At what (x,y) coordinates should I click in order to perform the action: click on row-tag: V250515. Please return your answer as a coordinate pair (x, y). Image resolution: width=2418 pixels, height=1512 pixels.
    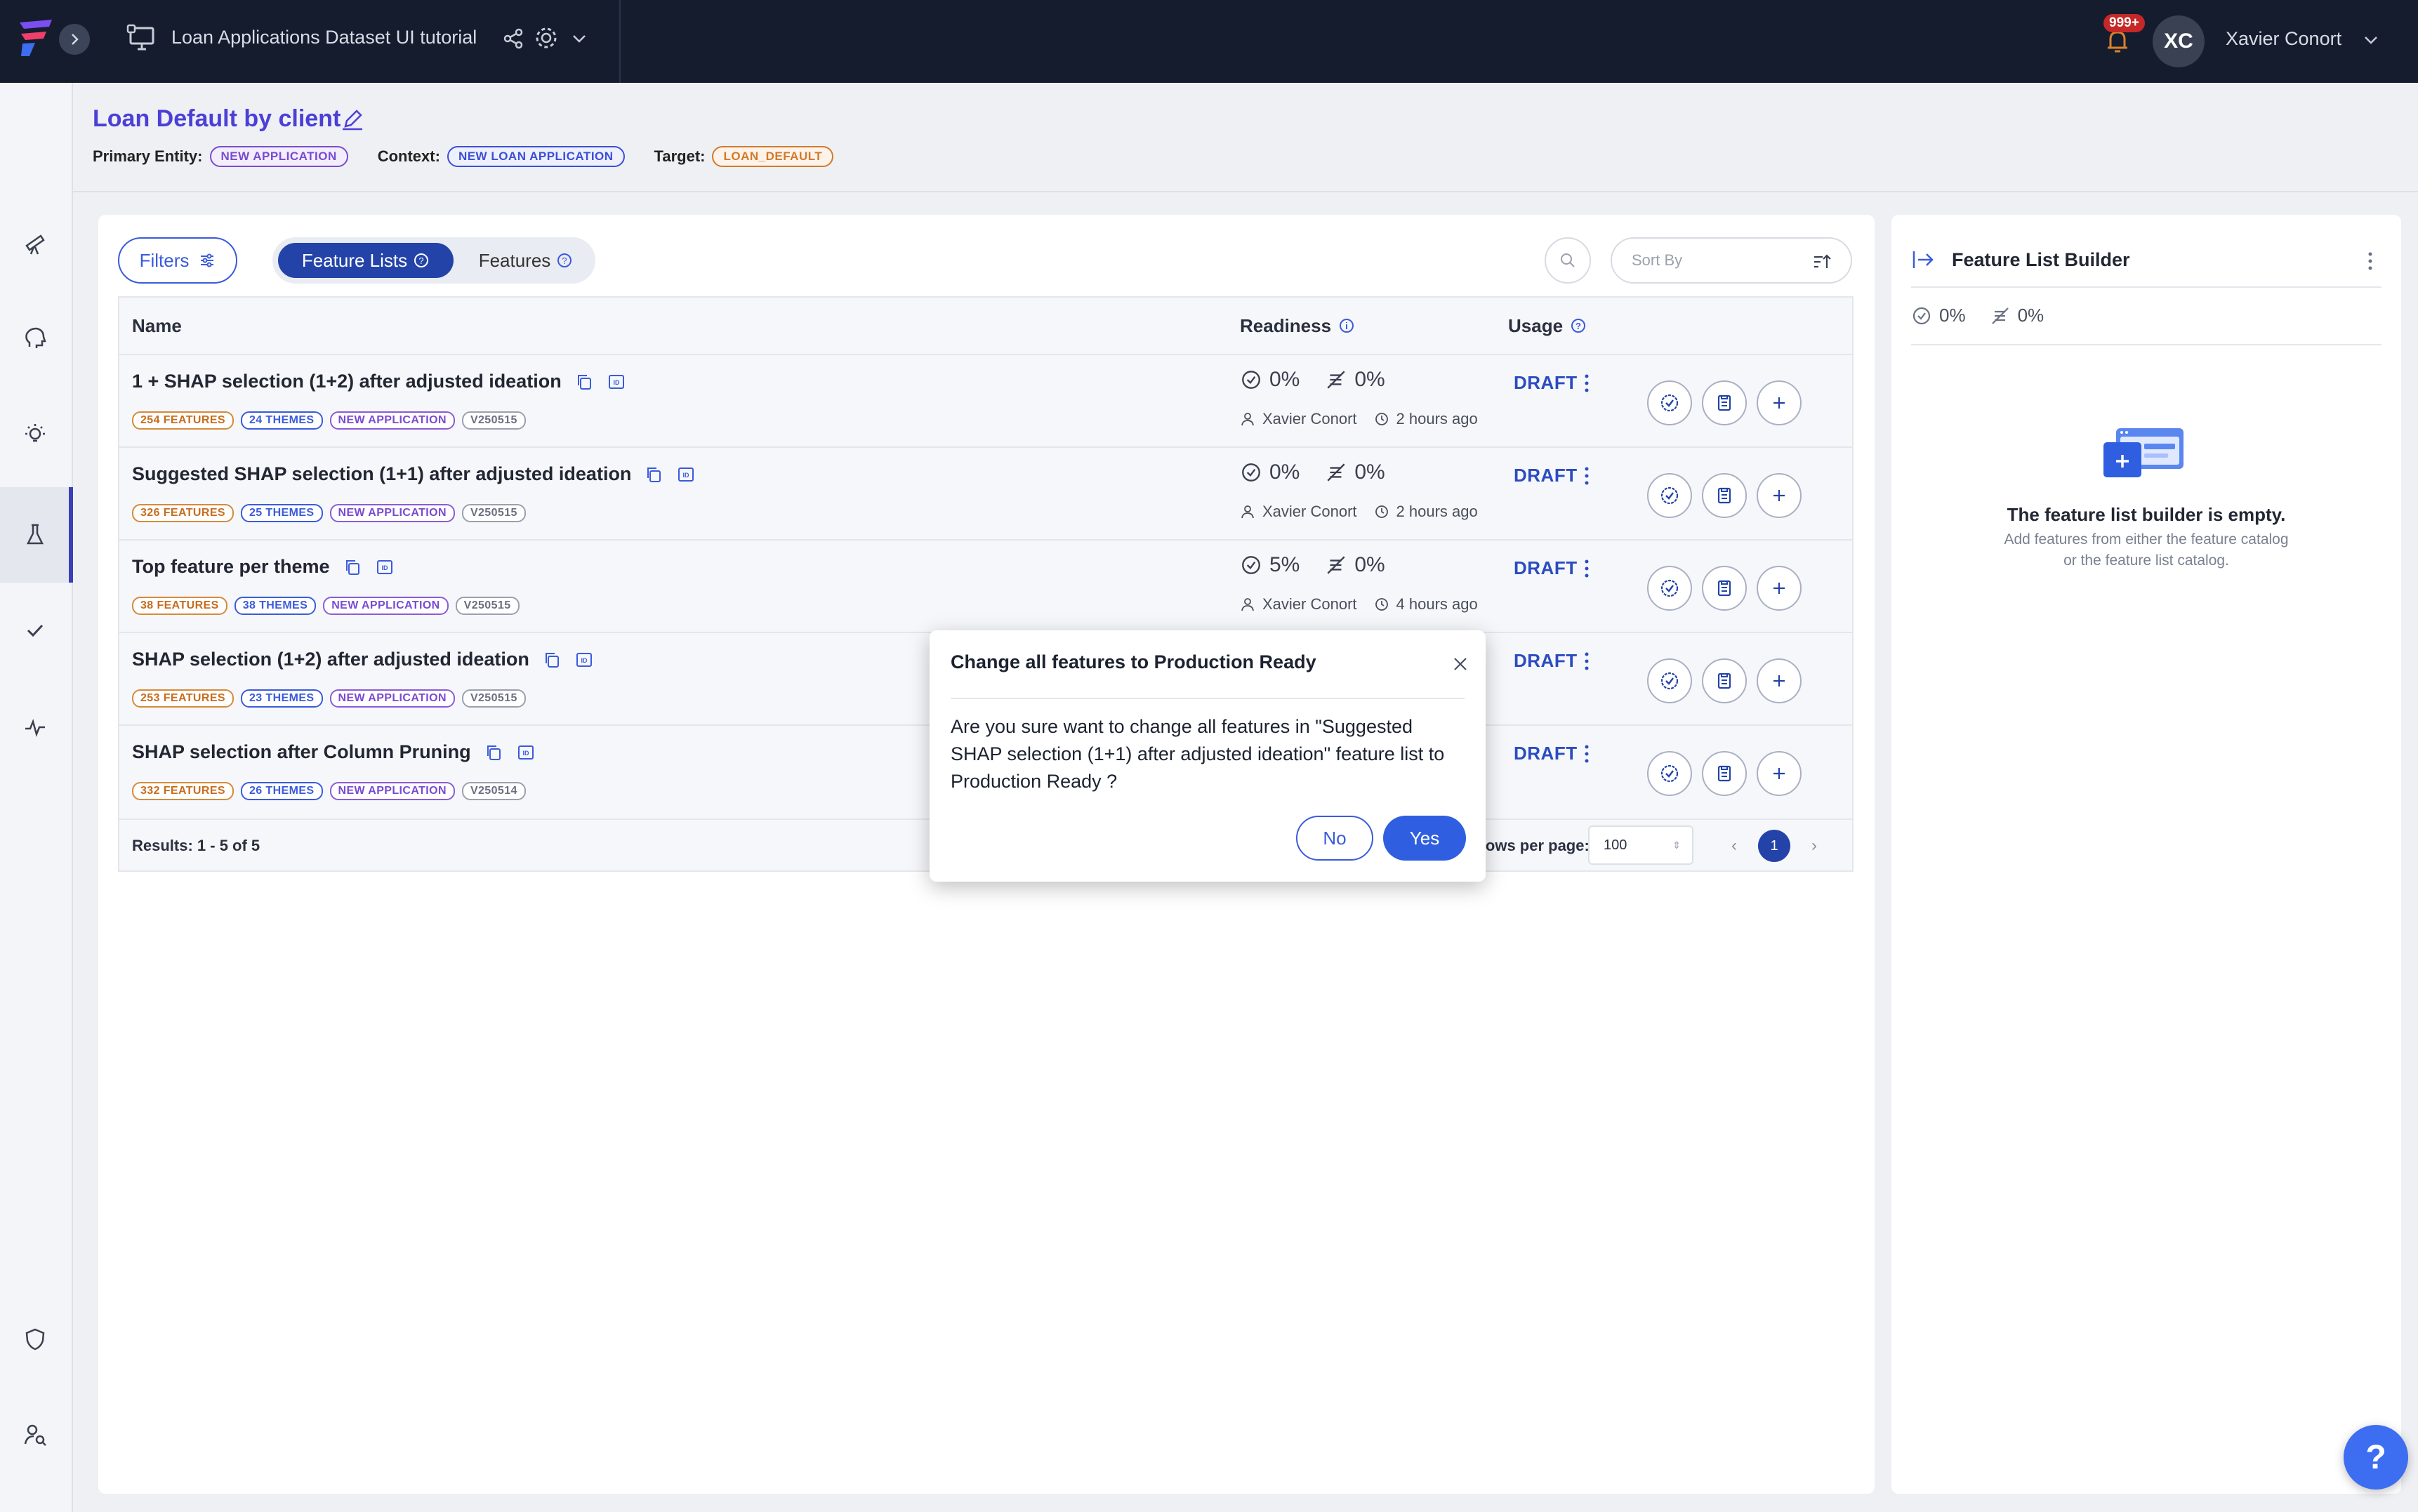
    Looking at the image, I should click on (487, 606).